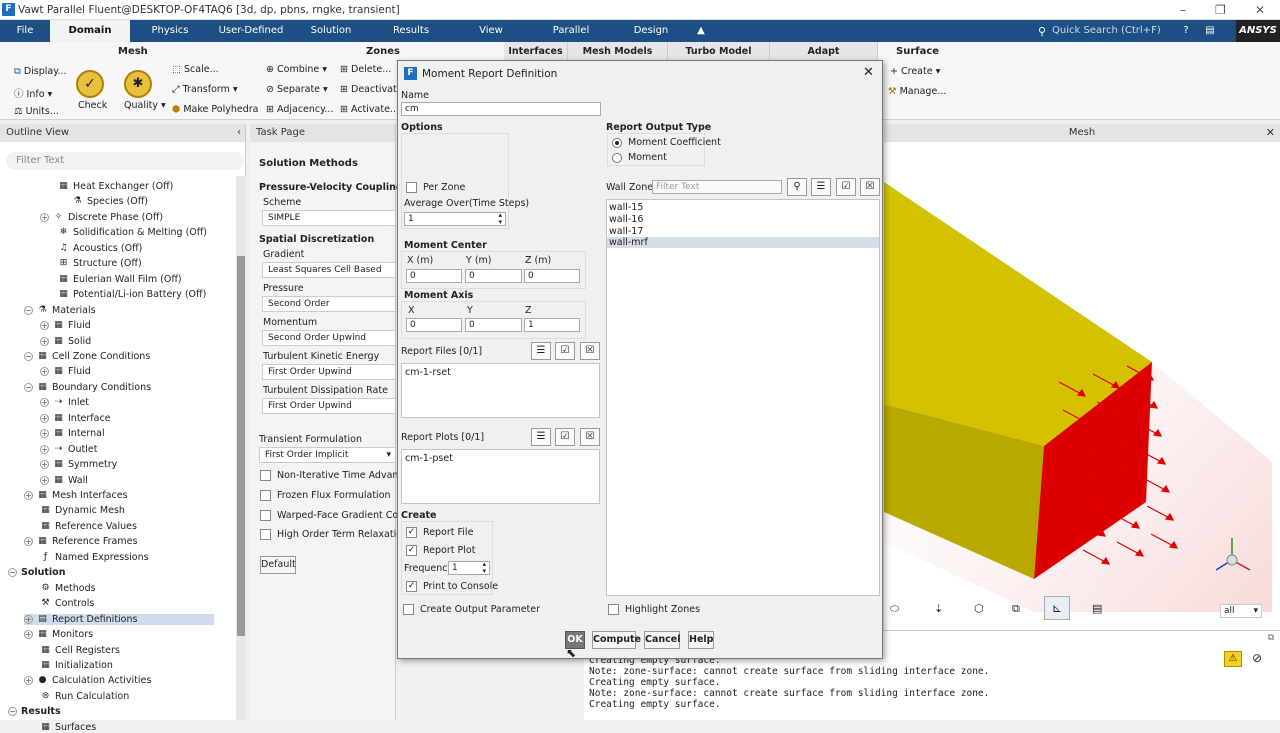 The image size is (1280, 733). I want to click on frozen-flux-checkbox: Frozen Flux Formulation, so click(325, 495).